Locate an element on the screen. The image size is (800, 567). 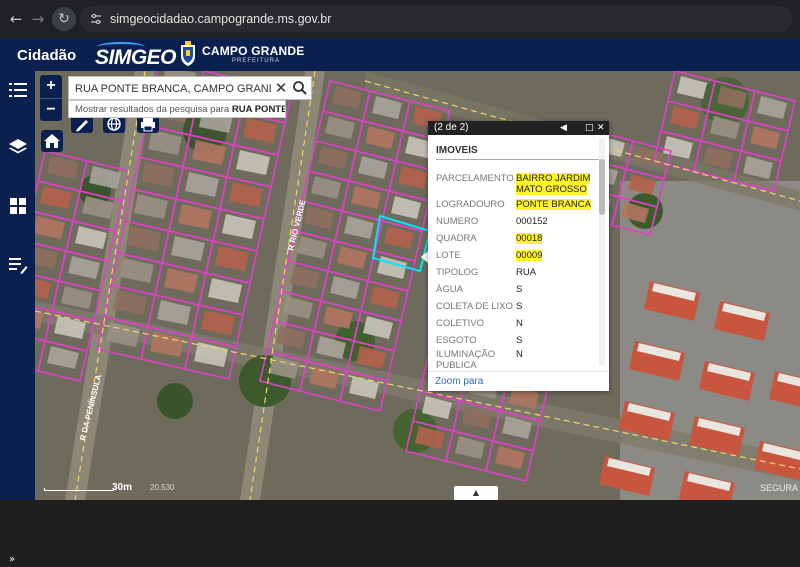
search-icon is located at coordinates (300, 88).